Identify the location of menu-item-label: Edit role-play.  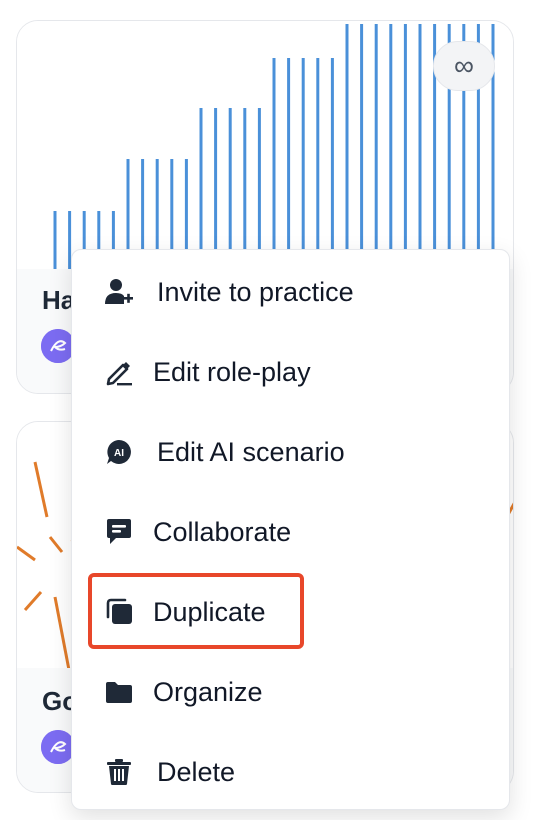
(232, 371).